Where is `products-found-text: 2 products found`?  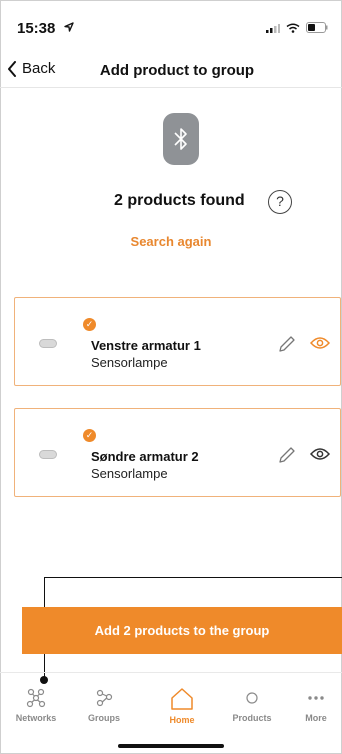 products-found-text: 2 products found is located at coordinates (179, 200).